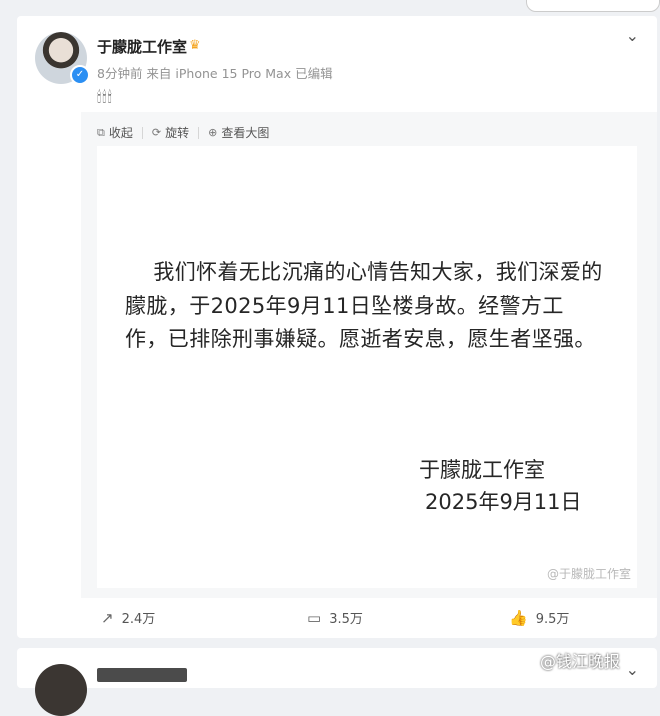 The height and width of the screenshot is (716, 660). I want to click on signature-date: 2025年9月11日, so click(503, 502).